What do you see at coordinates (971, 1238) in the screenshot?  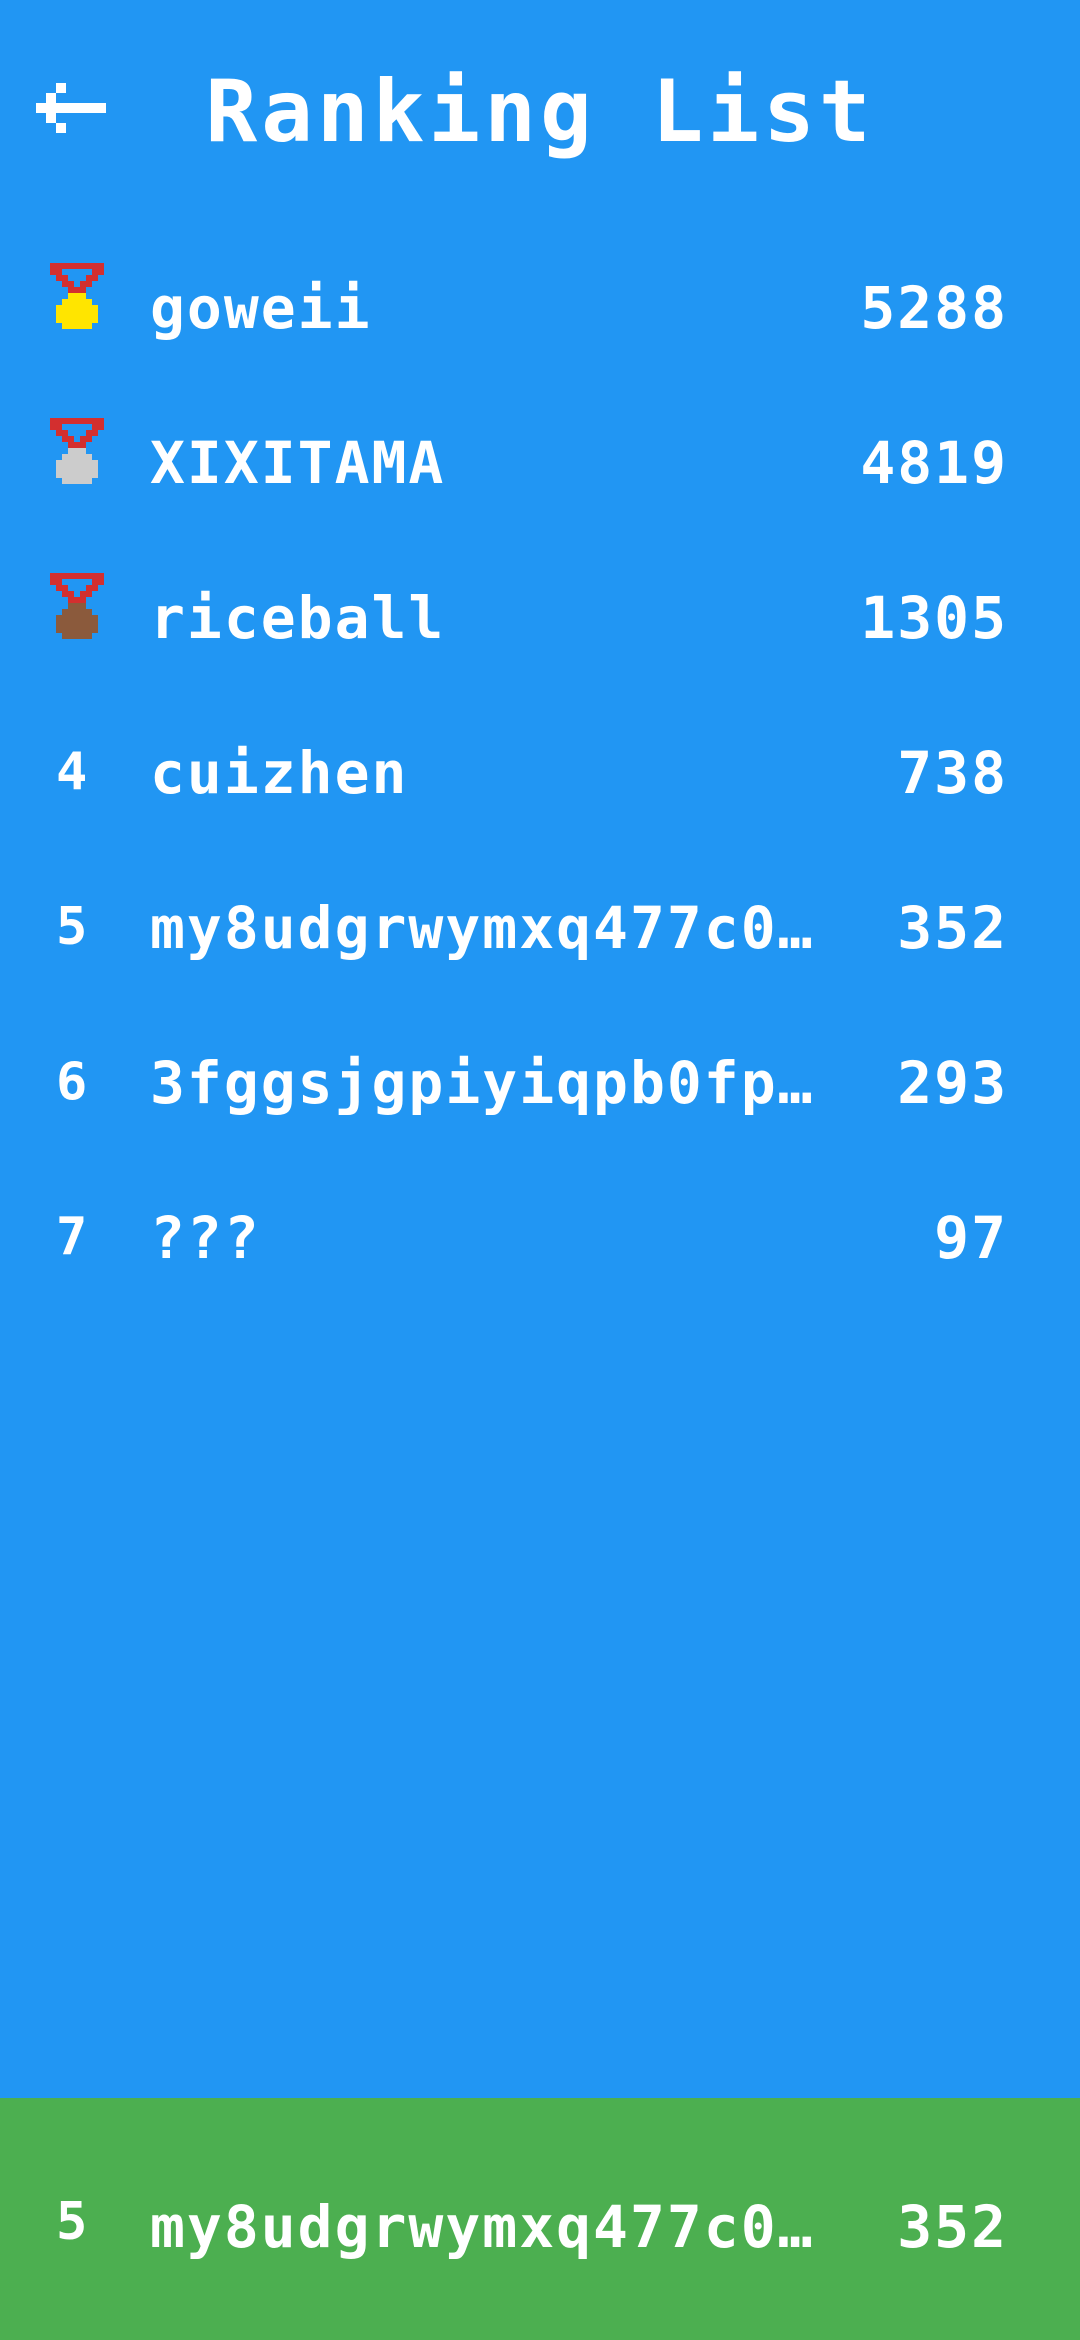 I see `player-score: 97` at bounding box center [971, 1238].